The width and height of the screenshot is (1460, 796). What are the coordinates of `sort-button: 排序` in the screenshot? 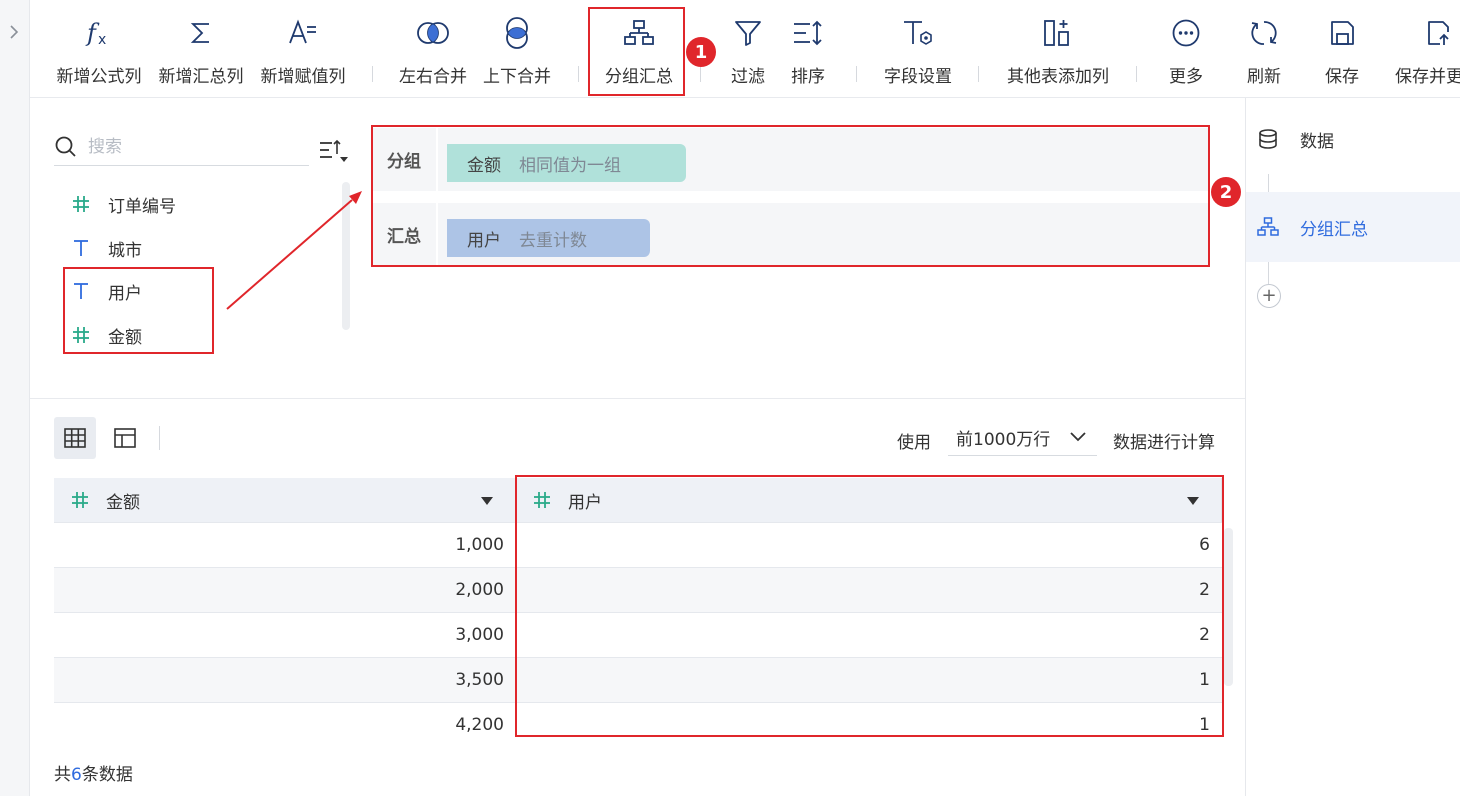 It's located at (808, 49).